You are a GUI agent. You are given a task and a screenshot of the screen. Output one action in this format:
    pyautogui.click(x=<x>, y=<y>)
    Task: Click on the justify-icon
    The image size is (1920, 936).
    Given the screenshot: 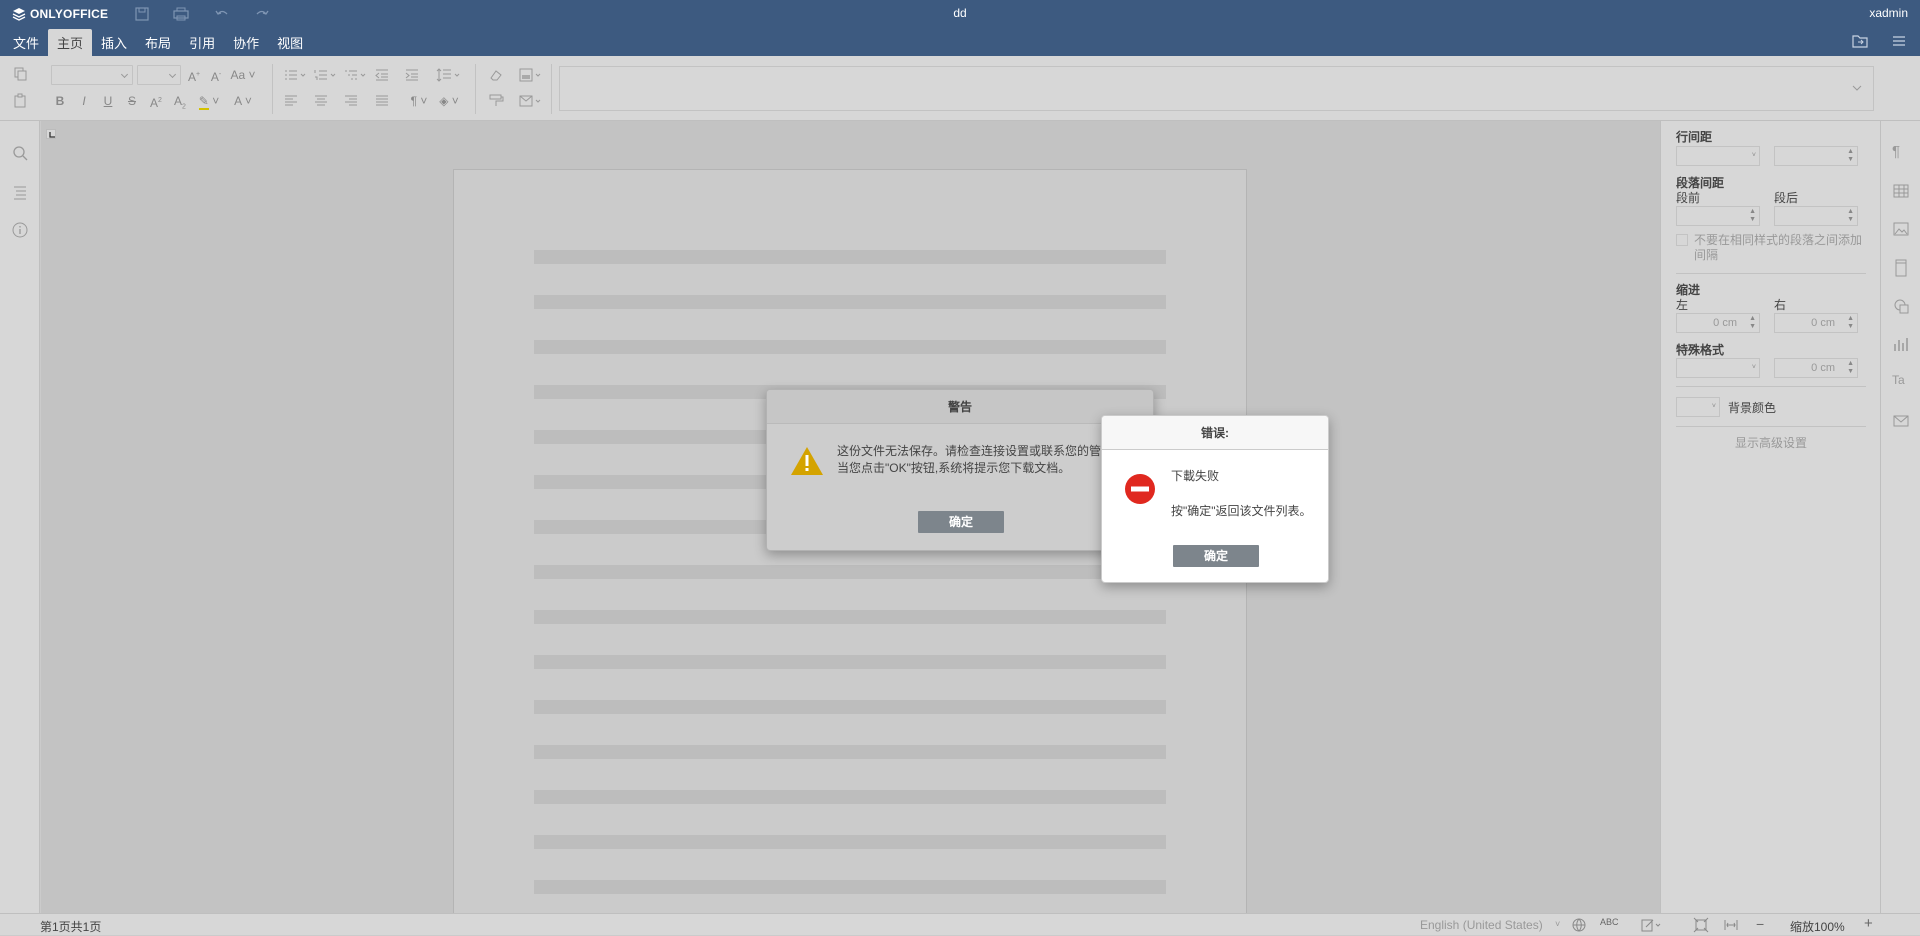 What is the action you would take?
    pyautogui.click(x=382, y=101)
    